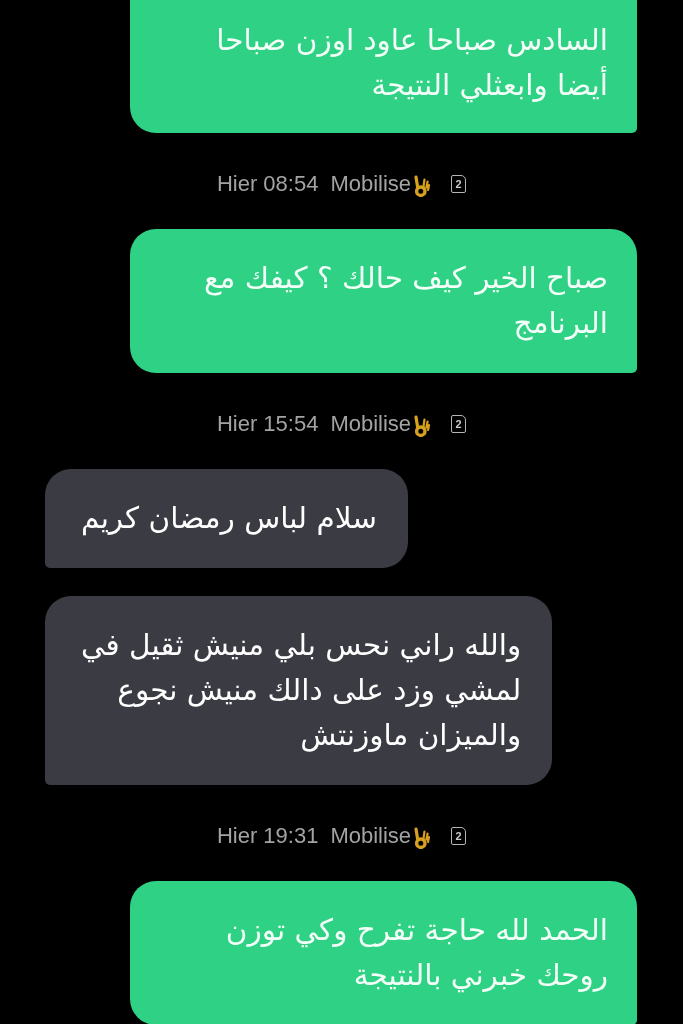 The width and height of the screenshot is (683, 1024). Describe the element at coordinates (267, 424) in the screenshot. I see `message-time: Hier 15:54` at that location.